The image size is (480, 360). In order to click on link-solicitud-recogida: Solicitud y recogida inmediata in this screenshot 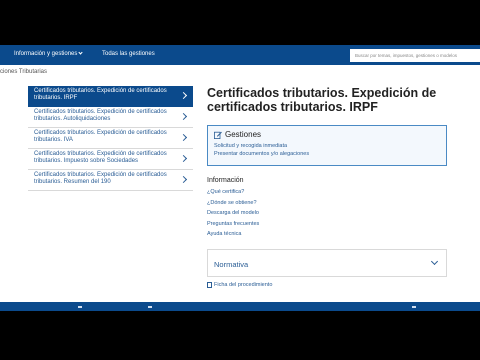, I will do `click(327, 146)`.